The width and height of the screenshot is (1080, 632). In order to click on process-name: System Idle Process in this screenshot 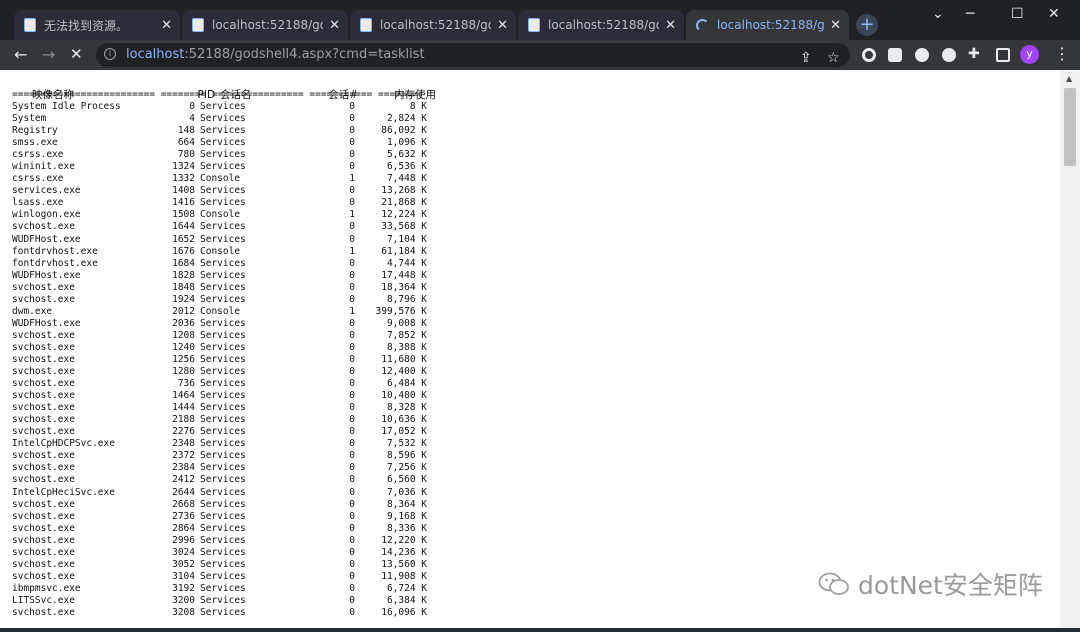, I will do `click(66, 106)`.